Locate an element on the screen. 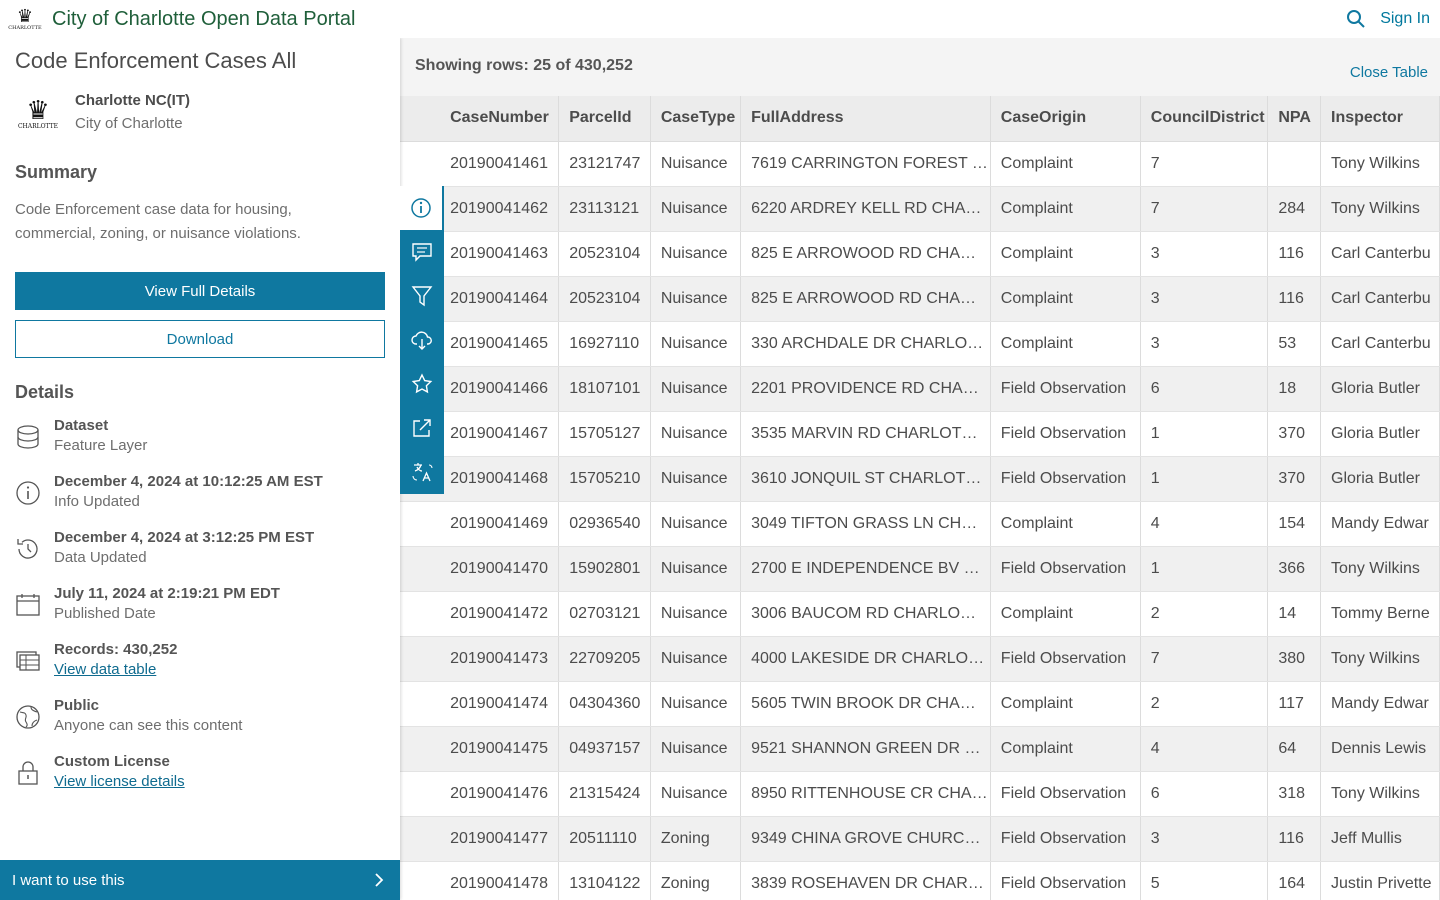 This screenshot has width=1440, height=900. table-icon is located at coordinates (28, 661).